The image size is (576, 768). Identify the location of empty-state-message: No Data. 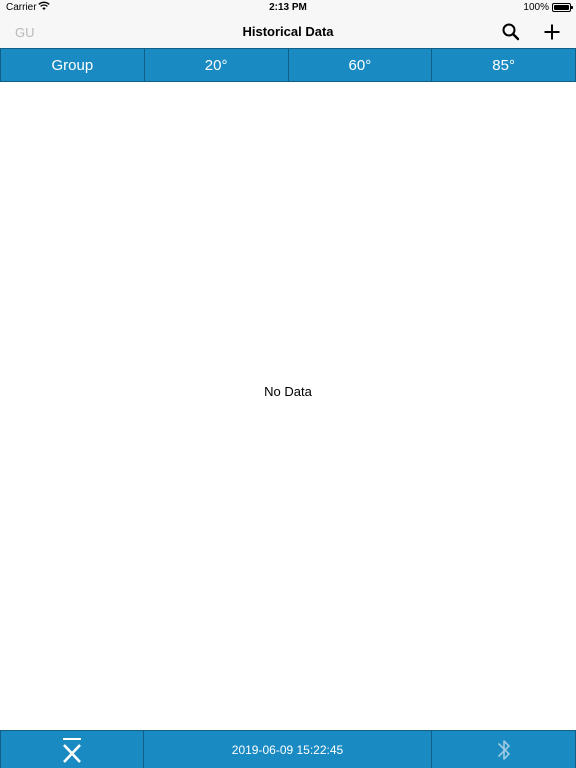
(288, 391).